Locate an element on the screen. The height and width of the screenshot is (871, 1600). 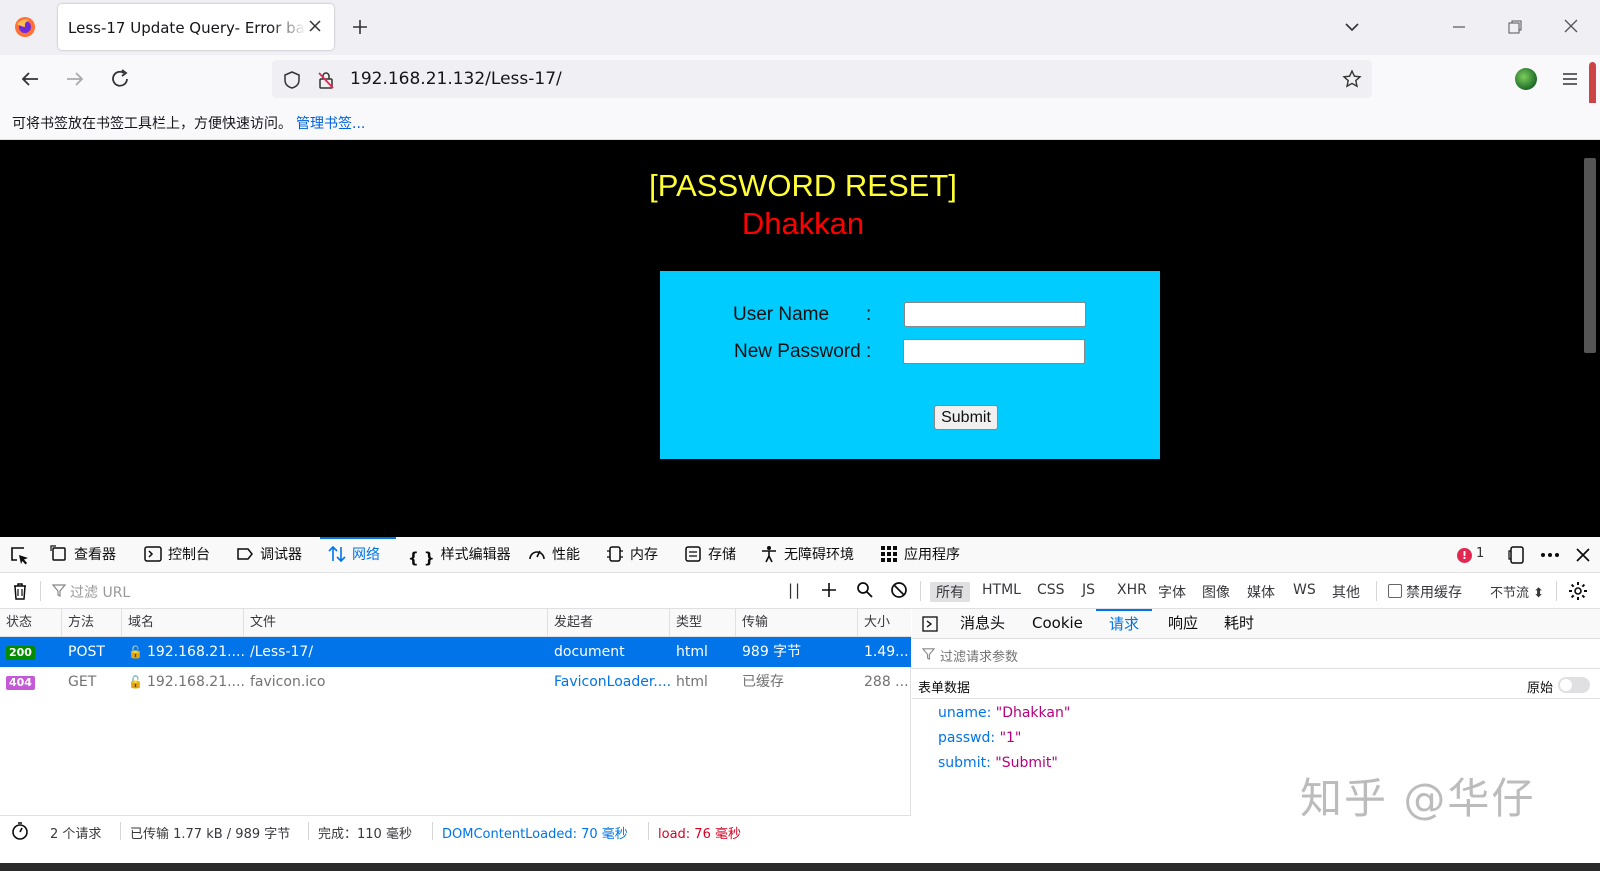
reset-form: User Name : New Password : Submit is located at coordinates (910, 365).